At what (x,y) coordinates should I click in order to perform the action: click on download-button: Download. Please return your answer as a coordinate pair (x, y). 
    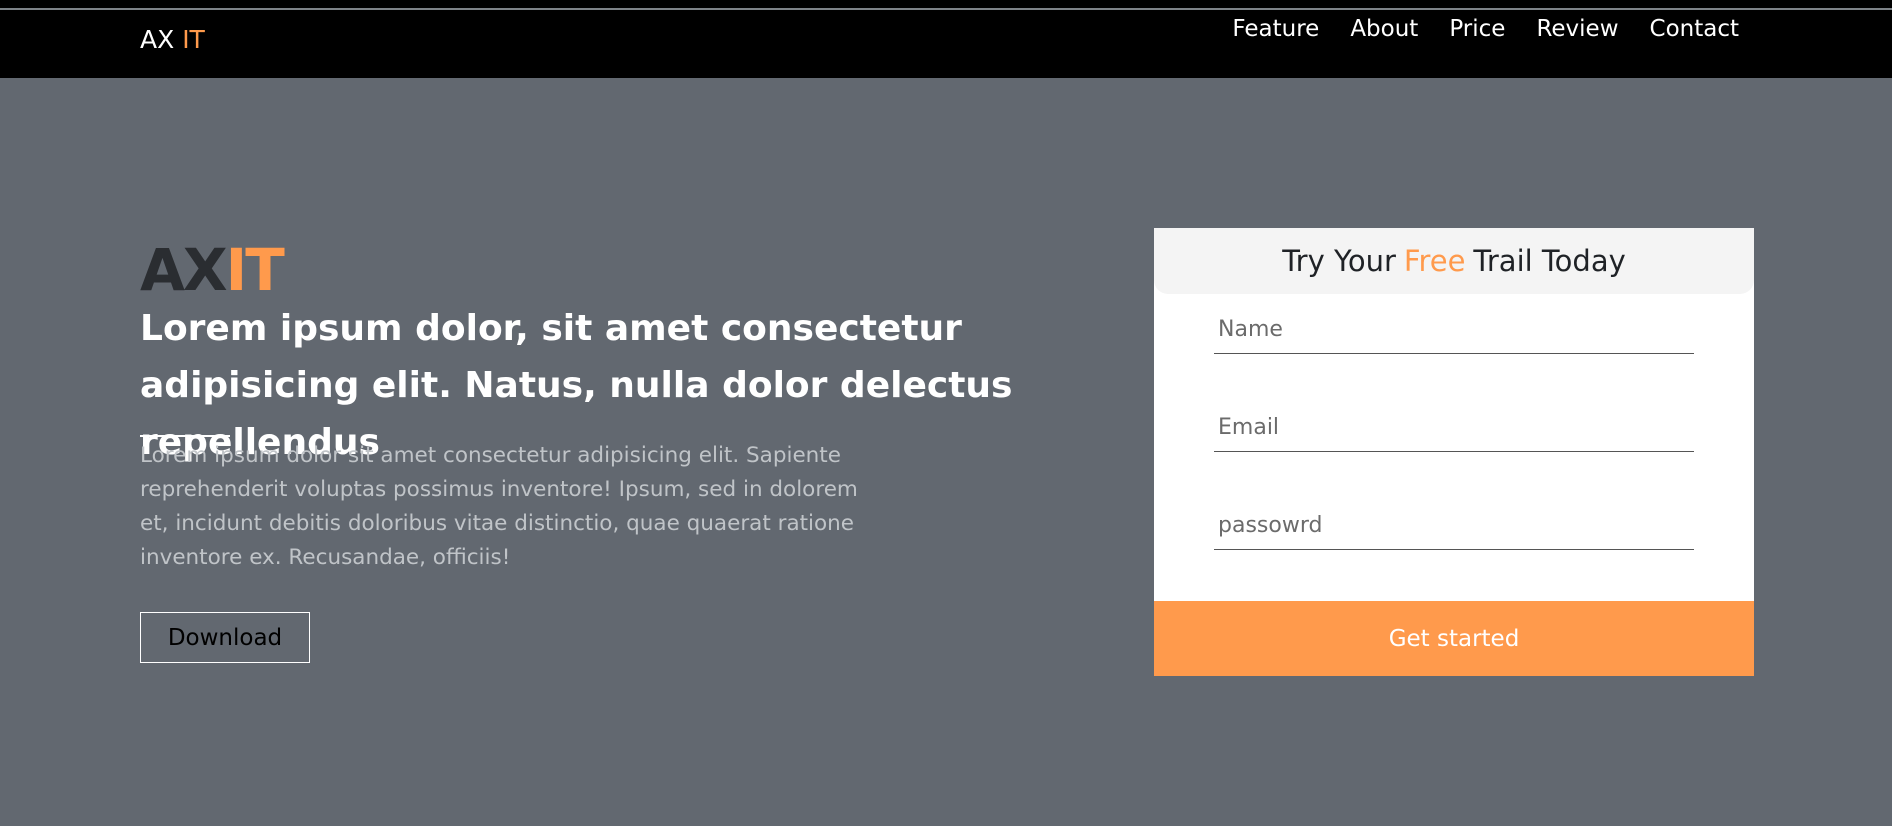
    Looking at the image, I should click on (225, 637).